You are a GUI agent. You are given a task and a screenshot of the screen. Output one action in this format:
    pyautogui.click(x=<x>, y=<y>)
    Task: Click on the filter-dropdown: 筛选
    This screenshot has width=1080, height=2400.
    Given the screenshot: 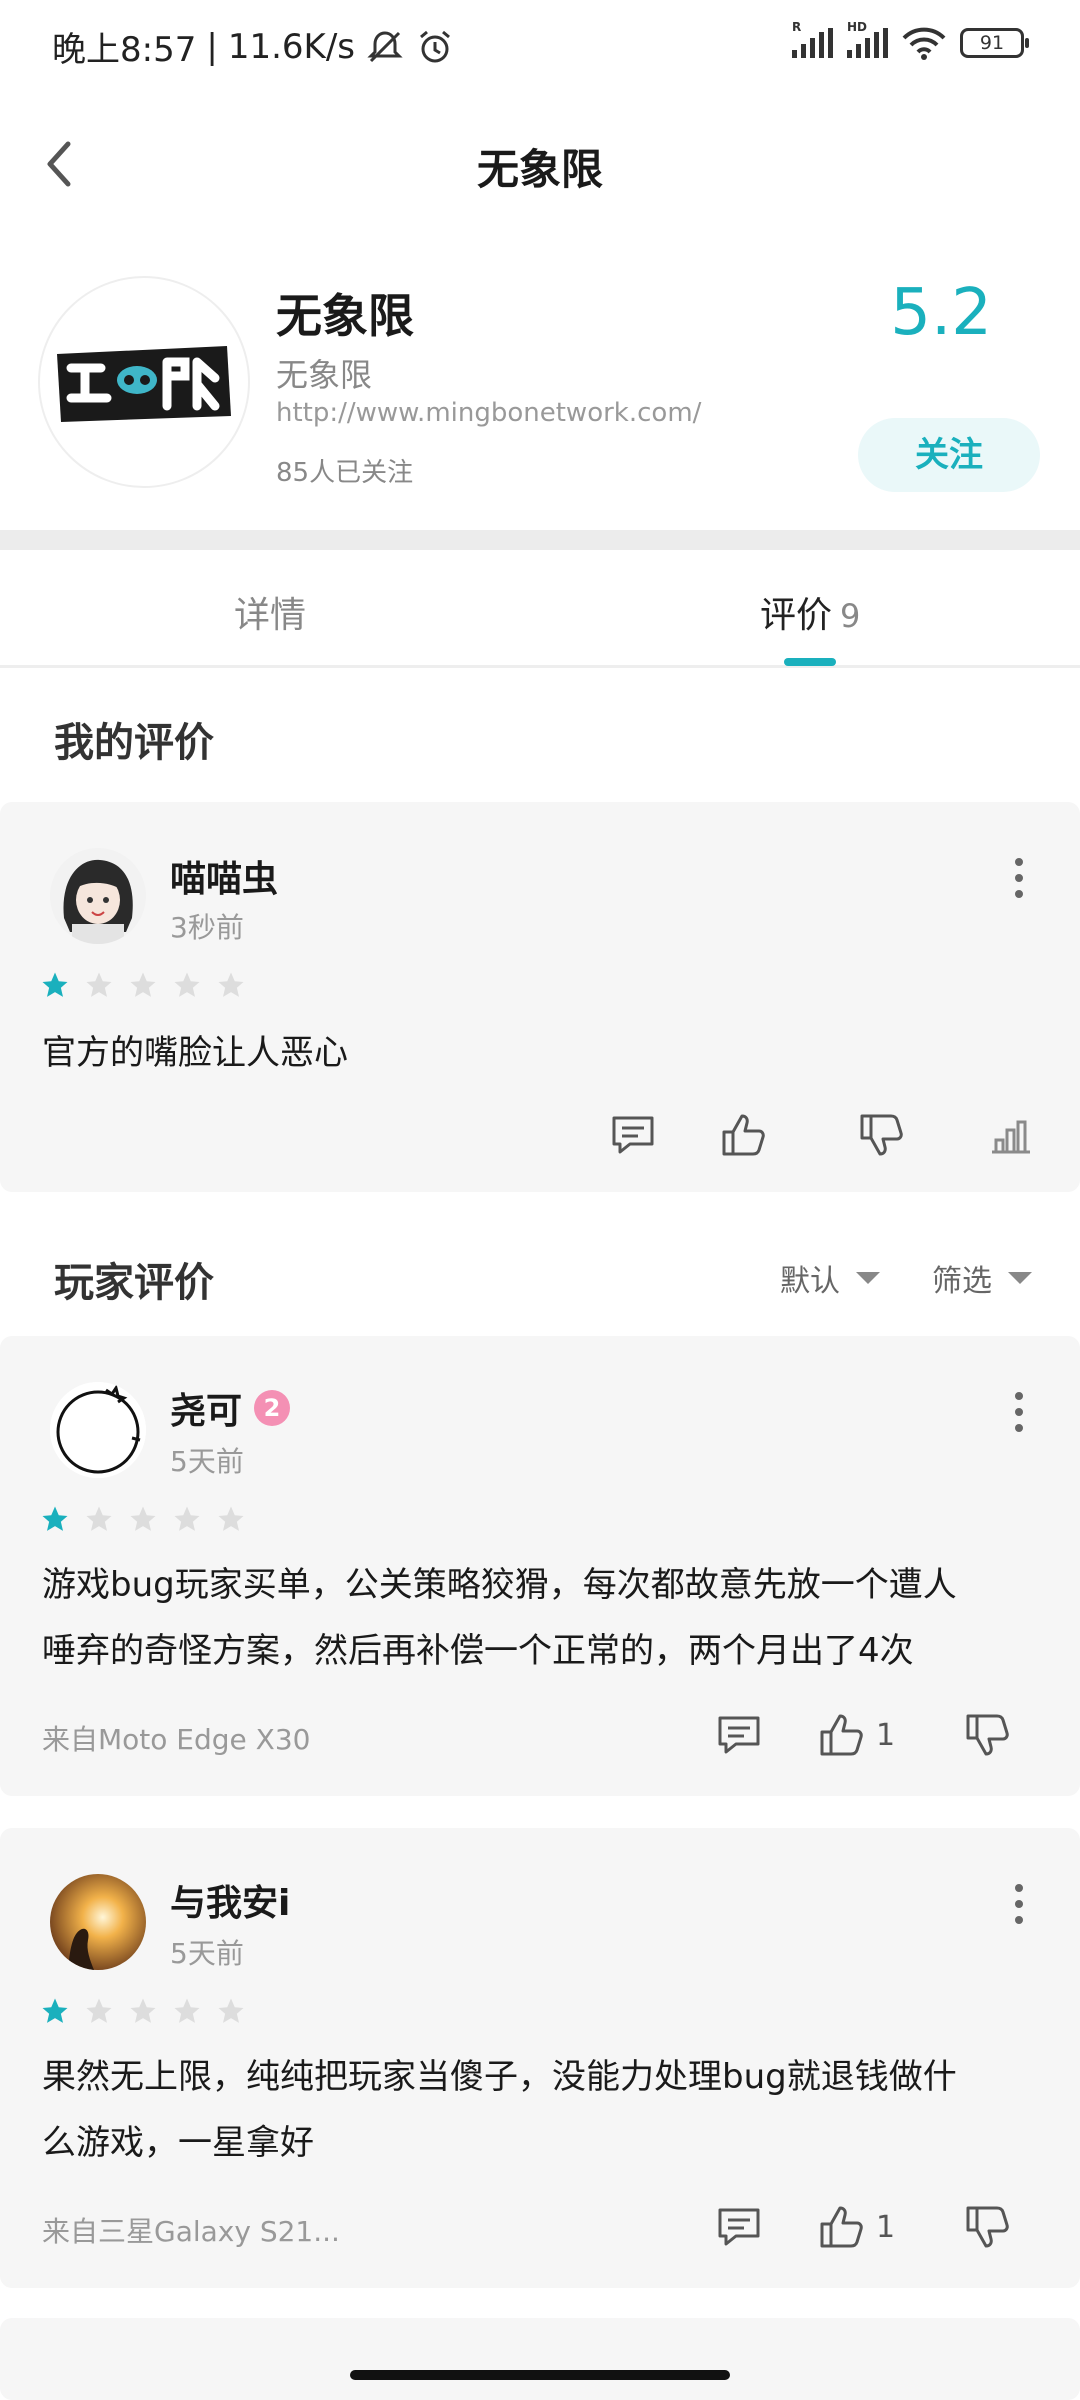 What is the action you would take?
    pyautogui.click(x=982, y=1278)
    